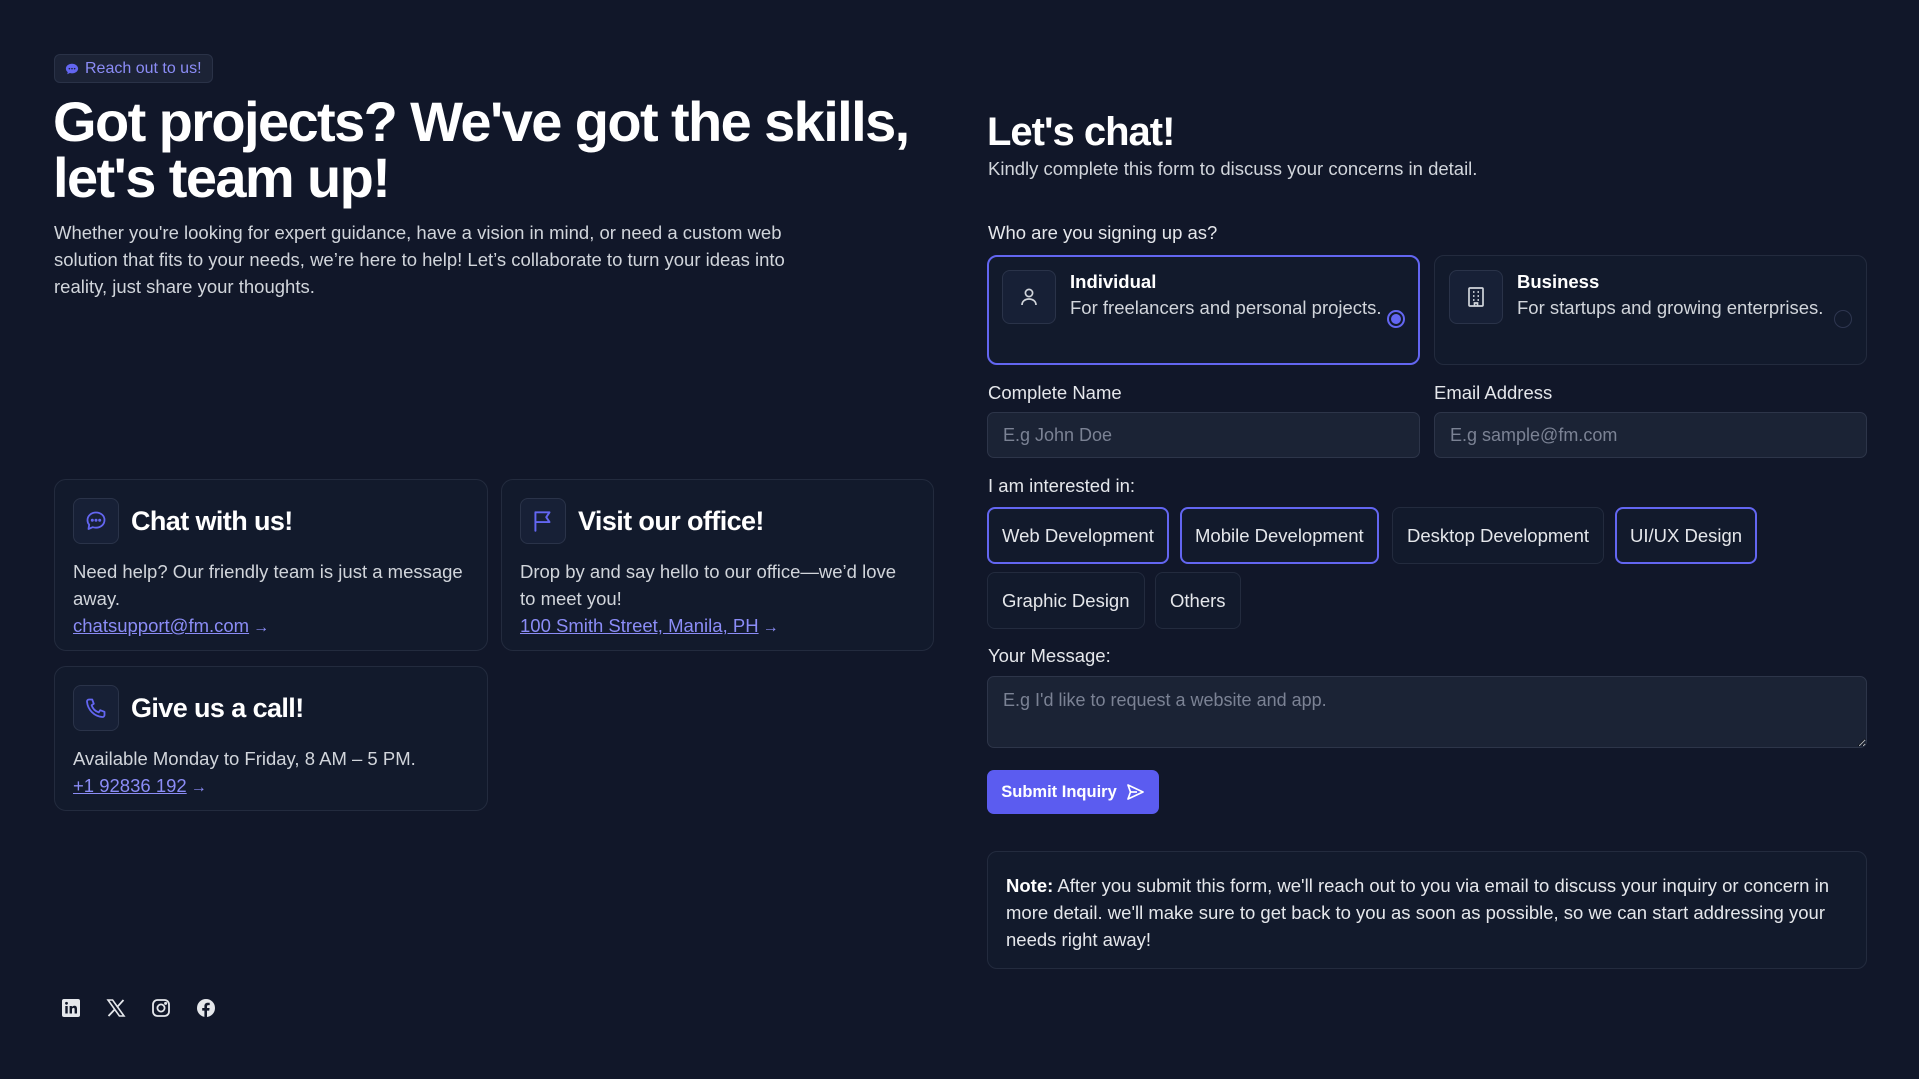 The width and height of the screenshot is (1919, 1079). Describe the element at coordinates (1476, 297) in the screenshot. I see `building-icon` at that location.